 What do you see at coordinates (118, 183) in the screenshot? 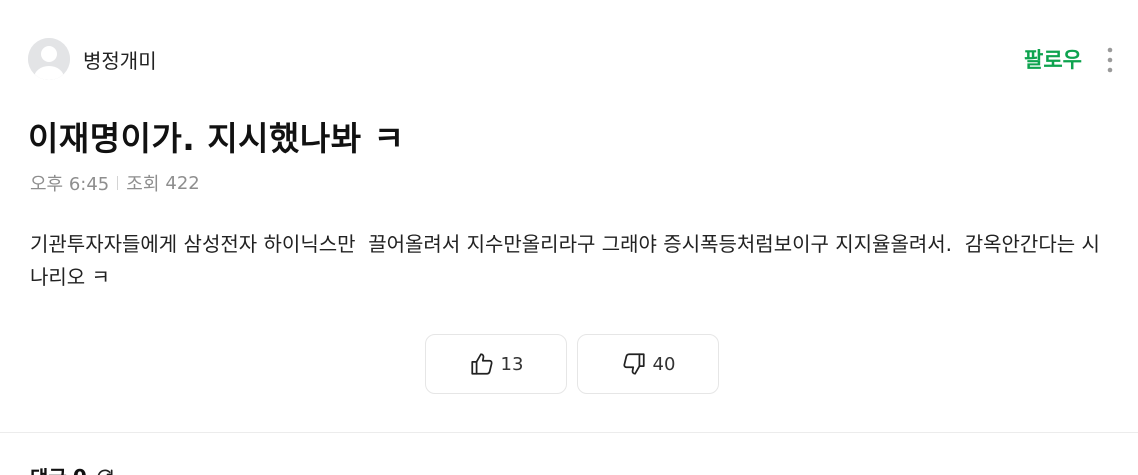
I see `meta-divider` at bounding box center [118, 183].